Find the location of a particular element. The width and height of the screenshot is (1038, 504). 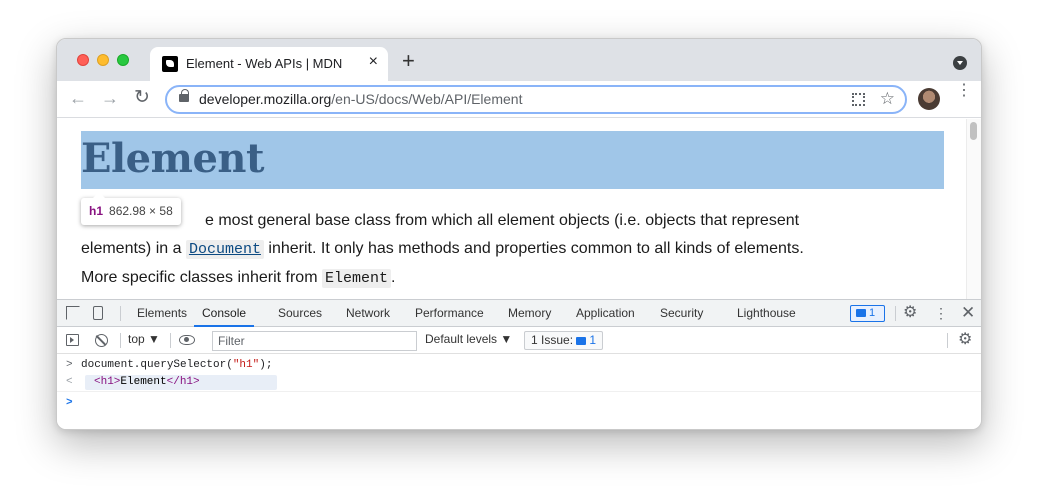

tab-search-icon is located at coordinates (960, 63).